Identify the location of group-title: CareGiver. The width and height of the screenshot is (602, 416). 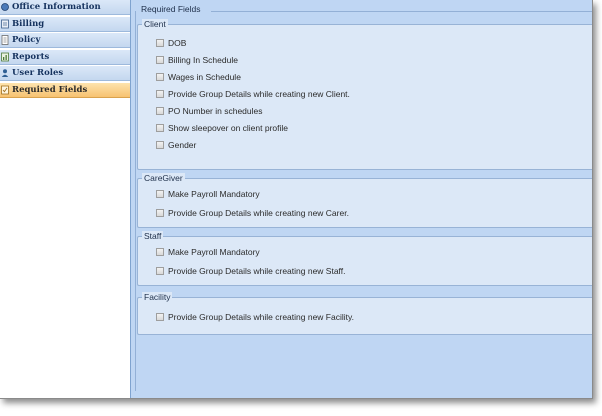
(163, 178).